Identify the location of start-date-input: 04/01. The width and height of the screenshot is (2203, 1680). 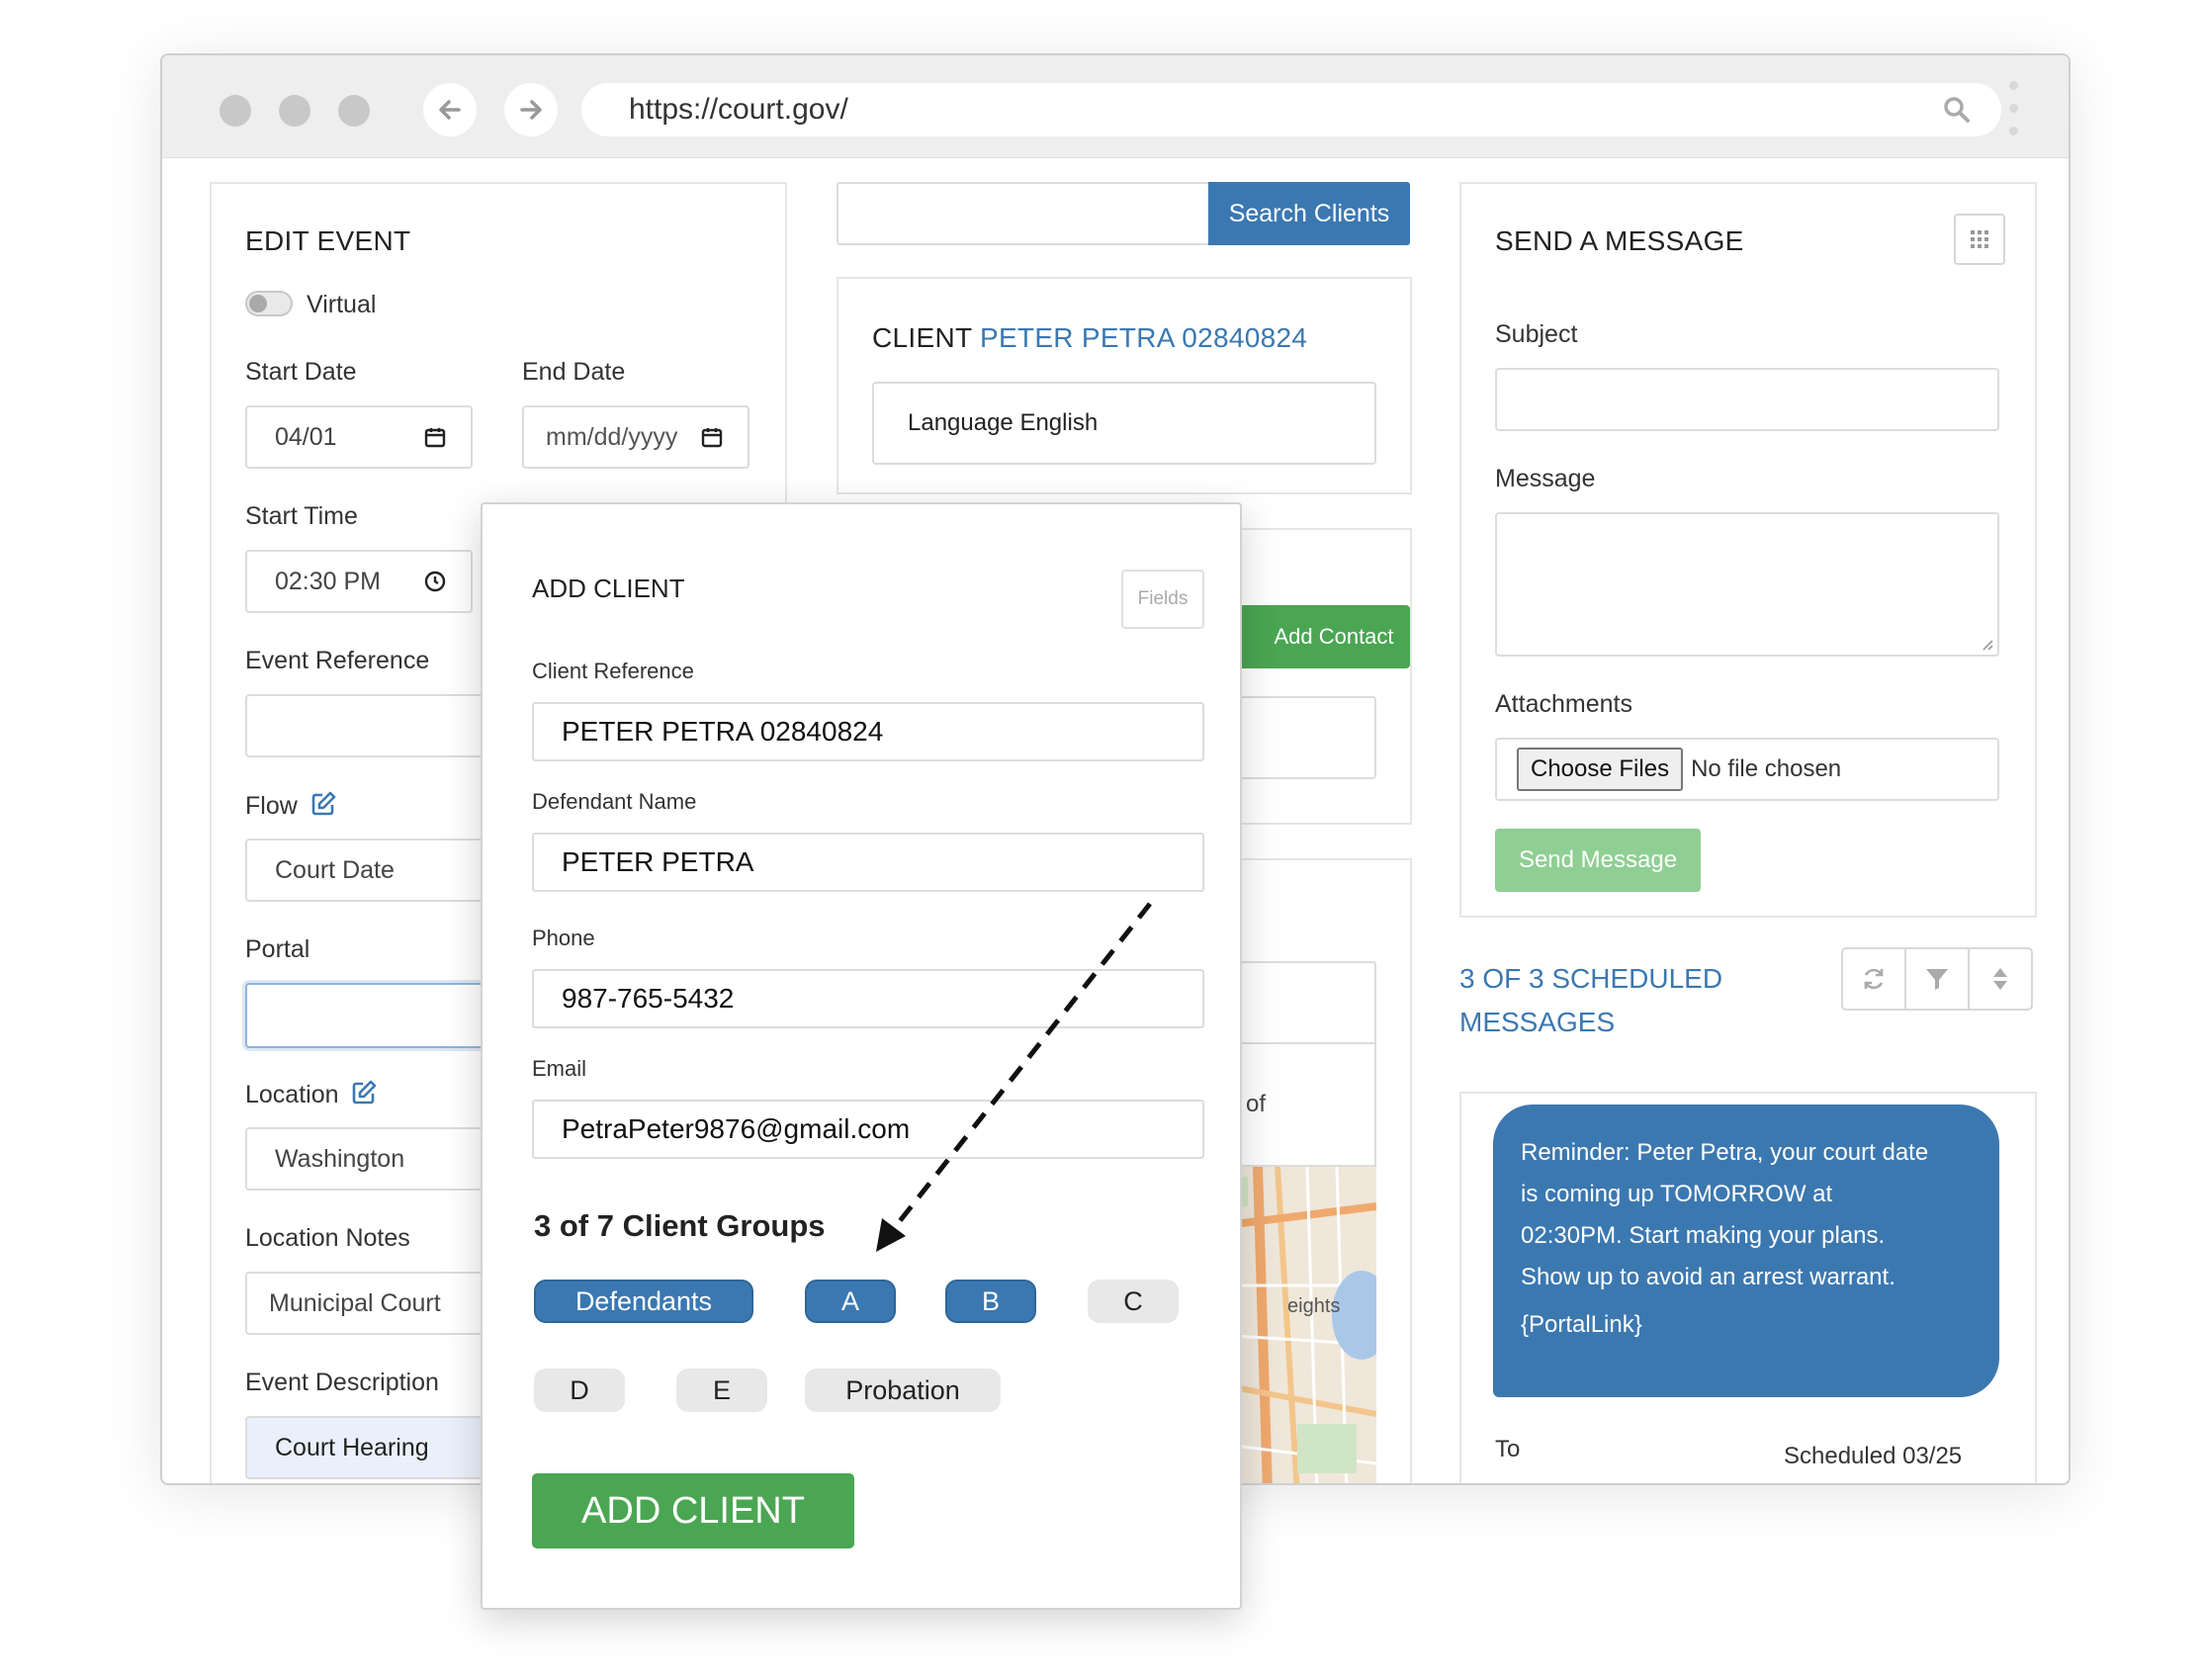
(359, 437).